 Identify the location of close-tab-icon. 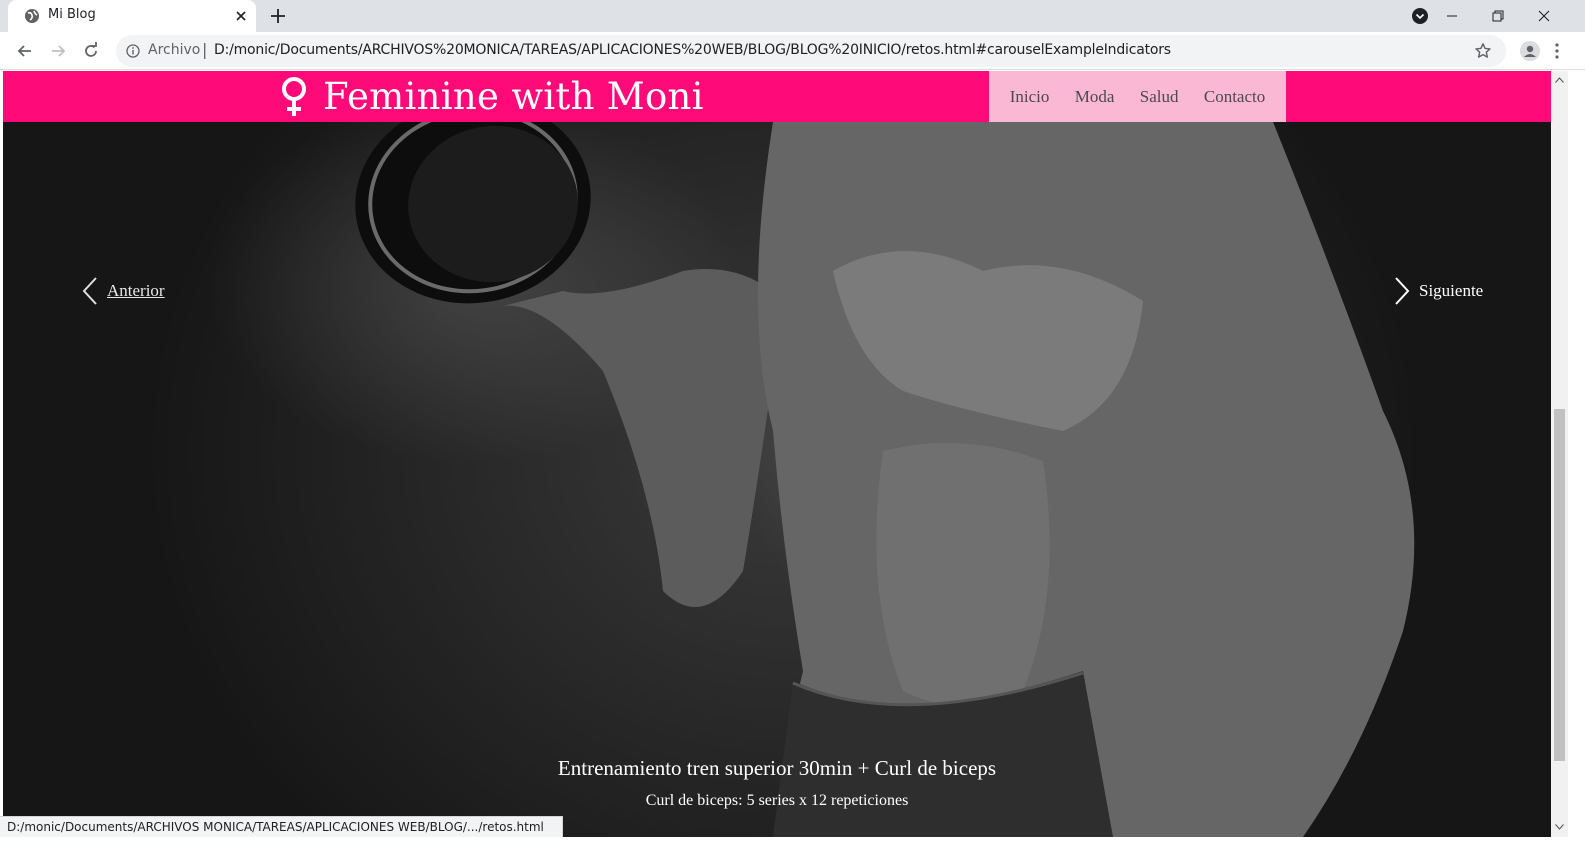
(241, 16).